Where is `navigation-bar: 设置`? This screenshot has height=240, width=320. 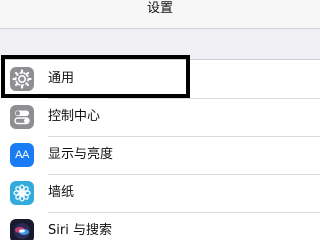
navigation-bar: 设置 is located at coordinates (160, 14).